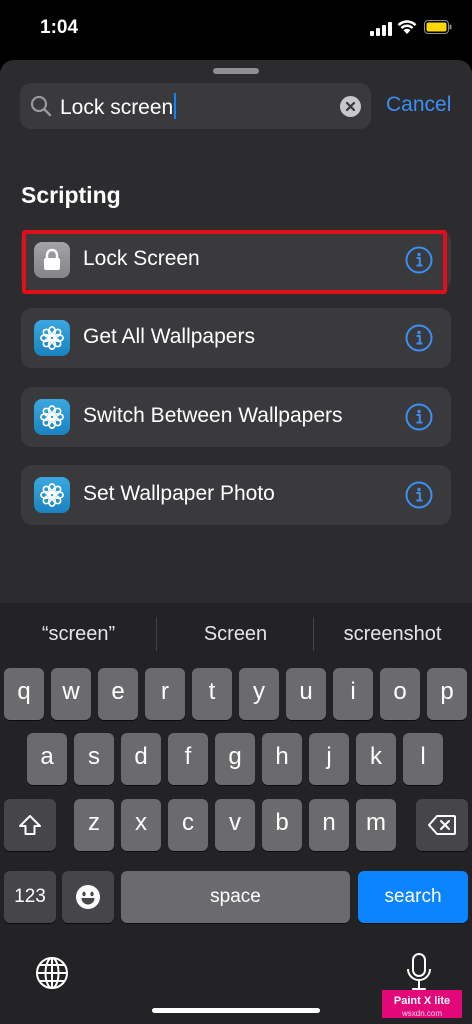 This screenshot has height=1024, width=472. Describe the element at coordinates (188, 759) in the screenshot. I see `key-f: f` at that location.